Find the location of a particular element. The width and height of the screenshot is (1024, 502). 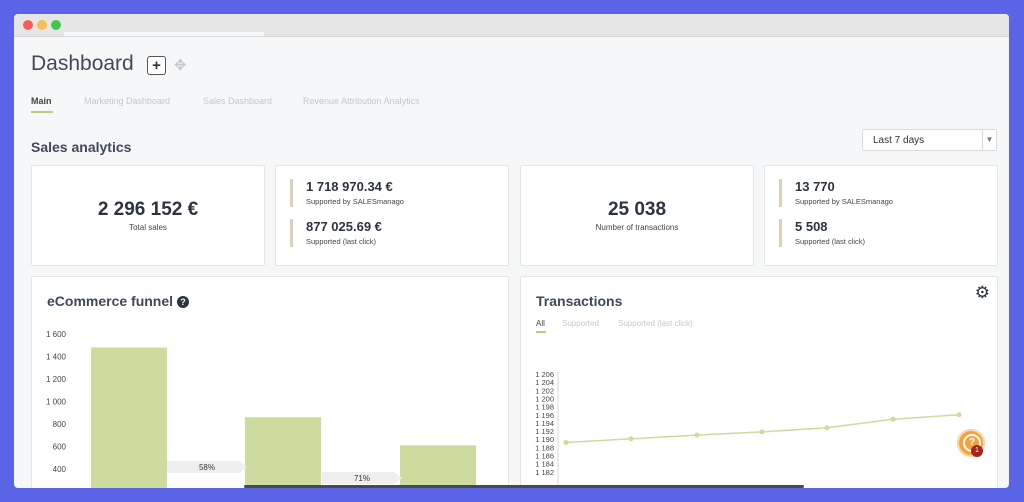

sales-last-click-value: 877 025.69 € is located at coordinates (344, 226).